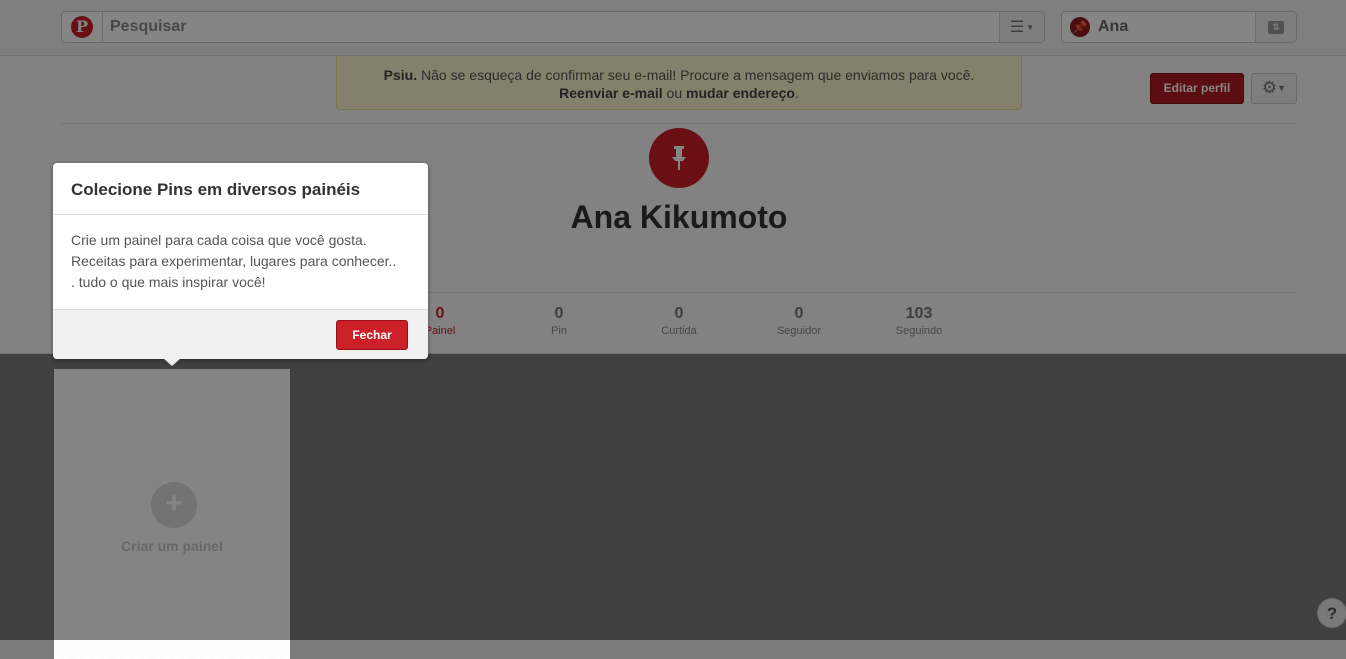  What do you see at coordinates (240, 214) in the screenshot?
I see `divider` at bounding box center [240, 214].